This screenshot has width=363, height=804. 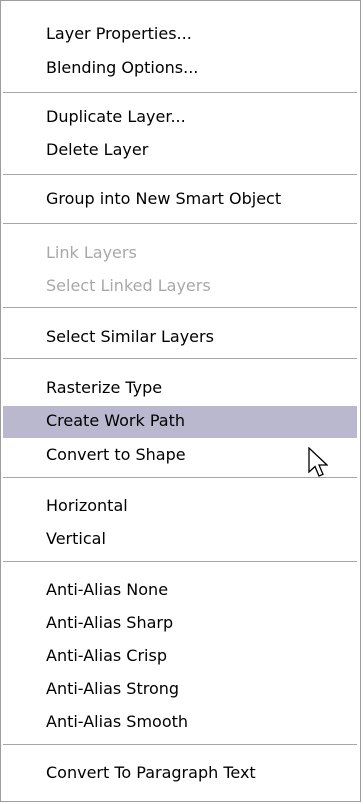 What do you see at coordinates (180, 773) in the screenshot?
I see `menu-item-convert-to-paragraph-text: Convert To Paragraph Text` at bounding box center [180, 773].